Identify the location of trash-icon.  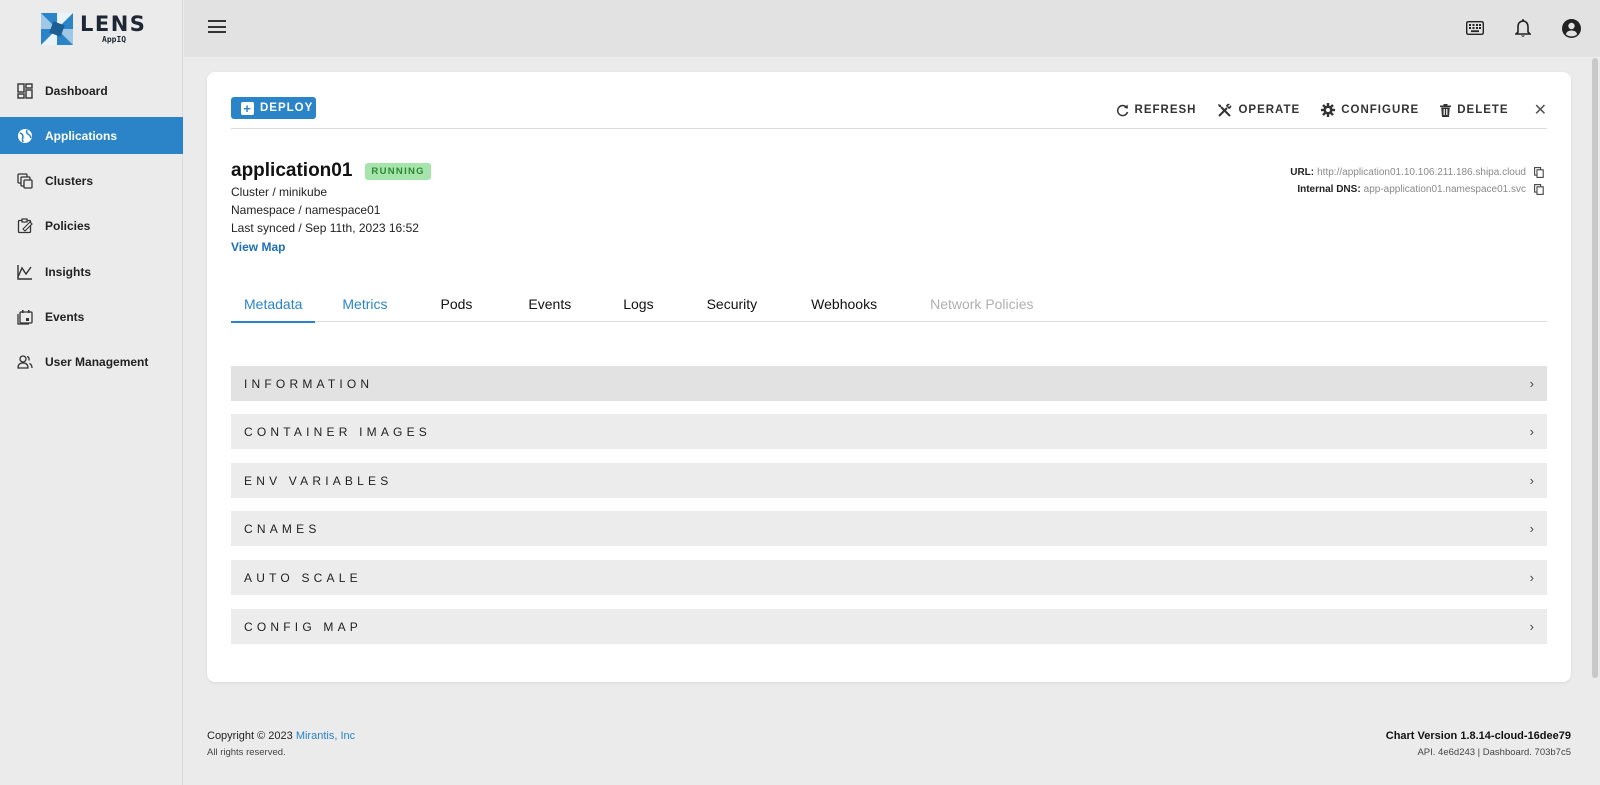
(1446, 110).